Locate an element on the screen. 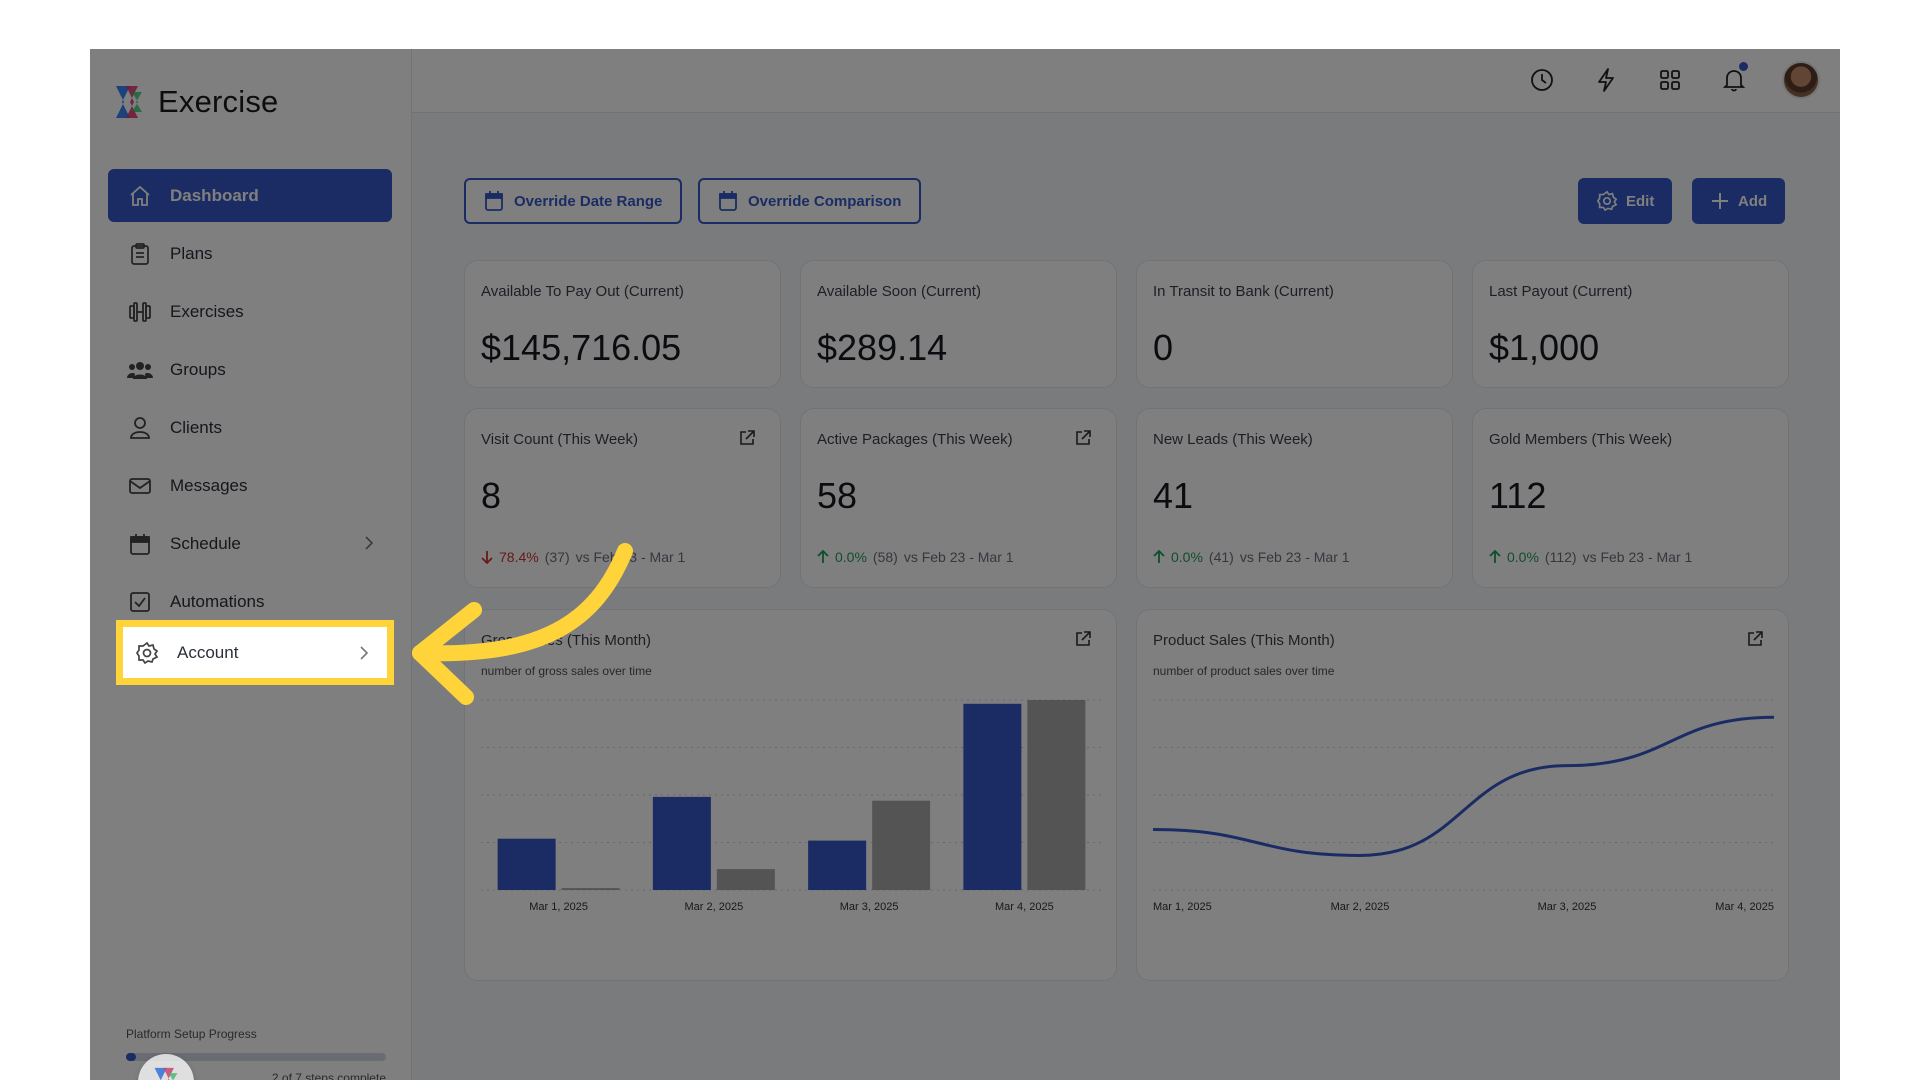  stat-prev: (41) is located at coordinates (1221, 557).